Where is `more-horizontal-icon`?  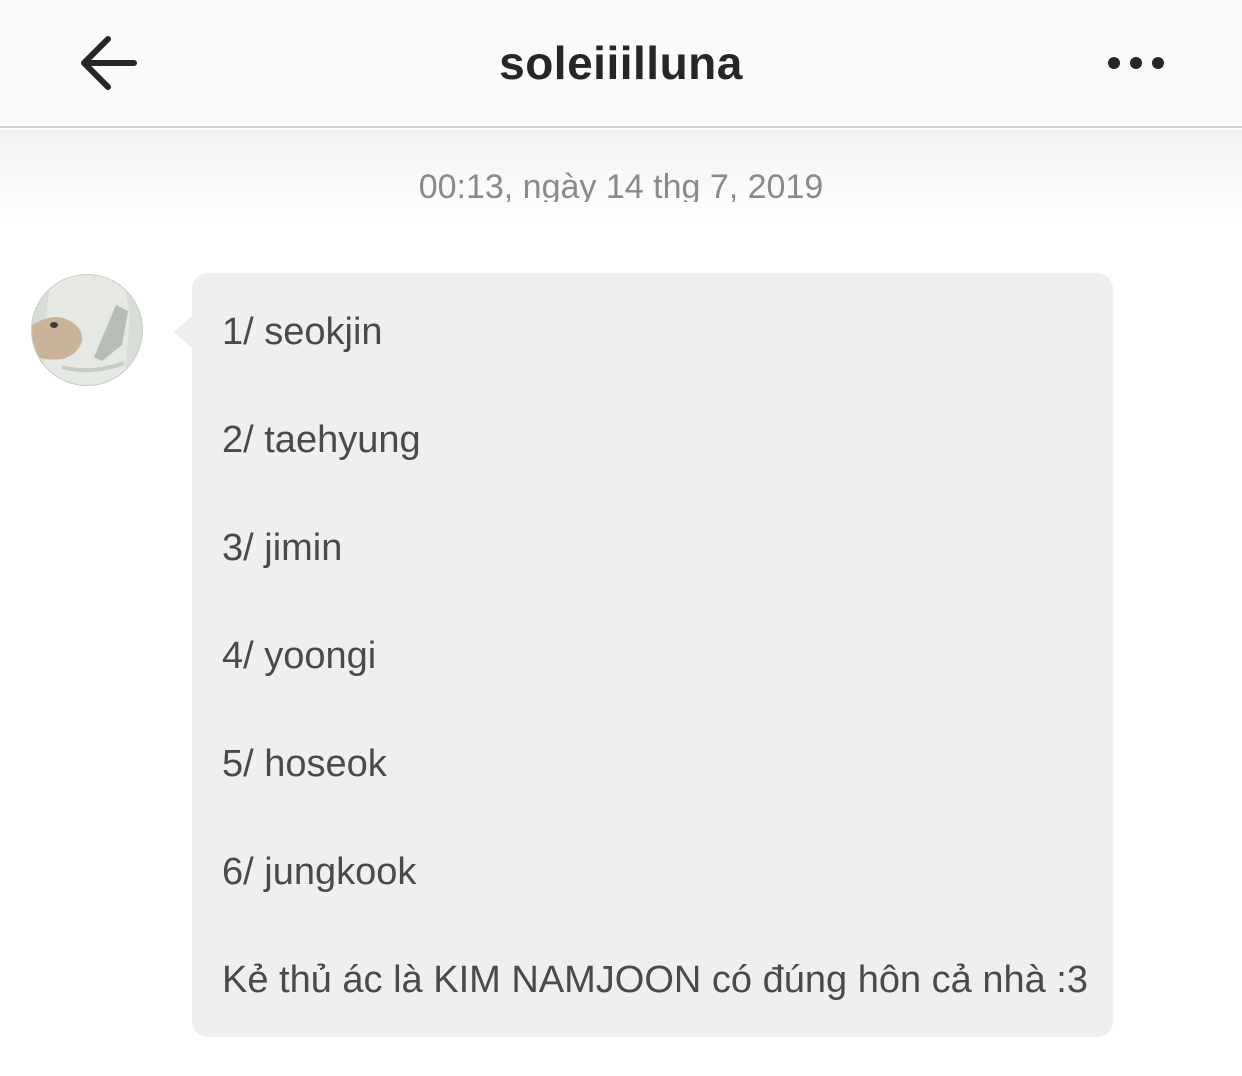 more-horizontal-icon is located at coordinates (1136, 63).